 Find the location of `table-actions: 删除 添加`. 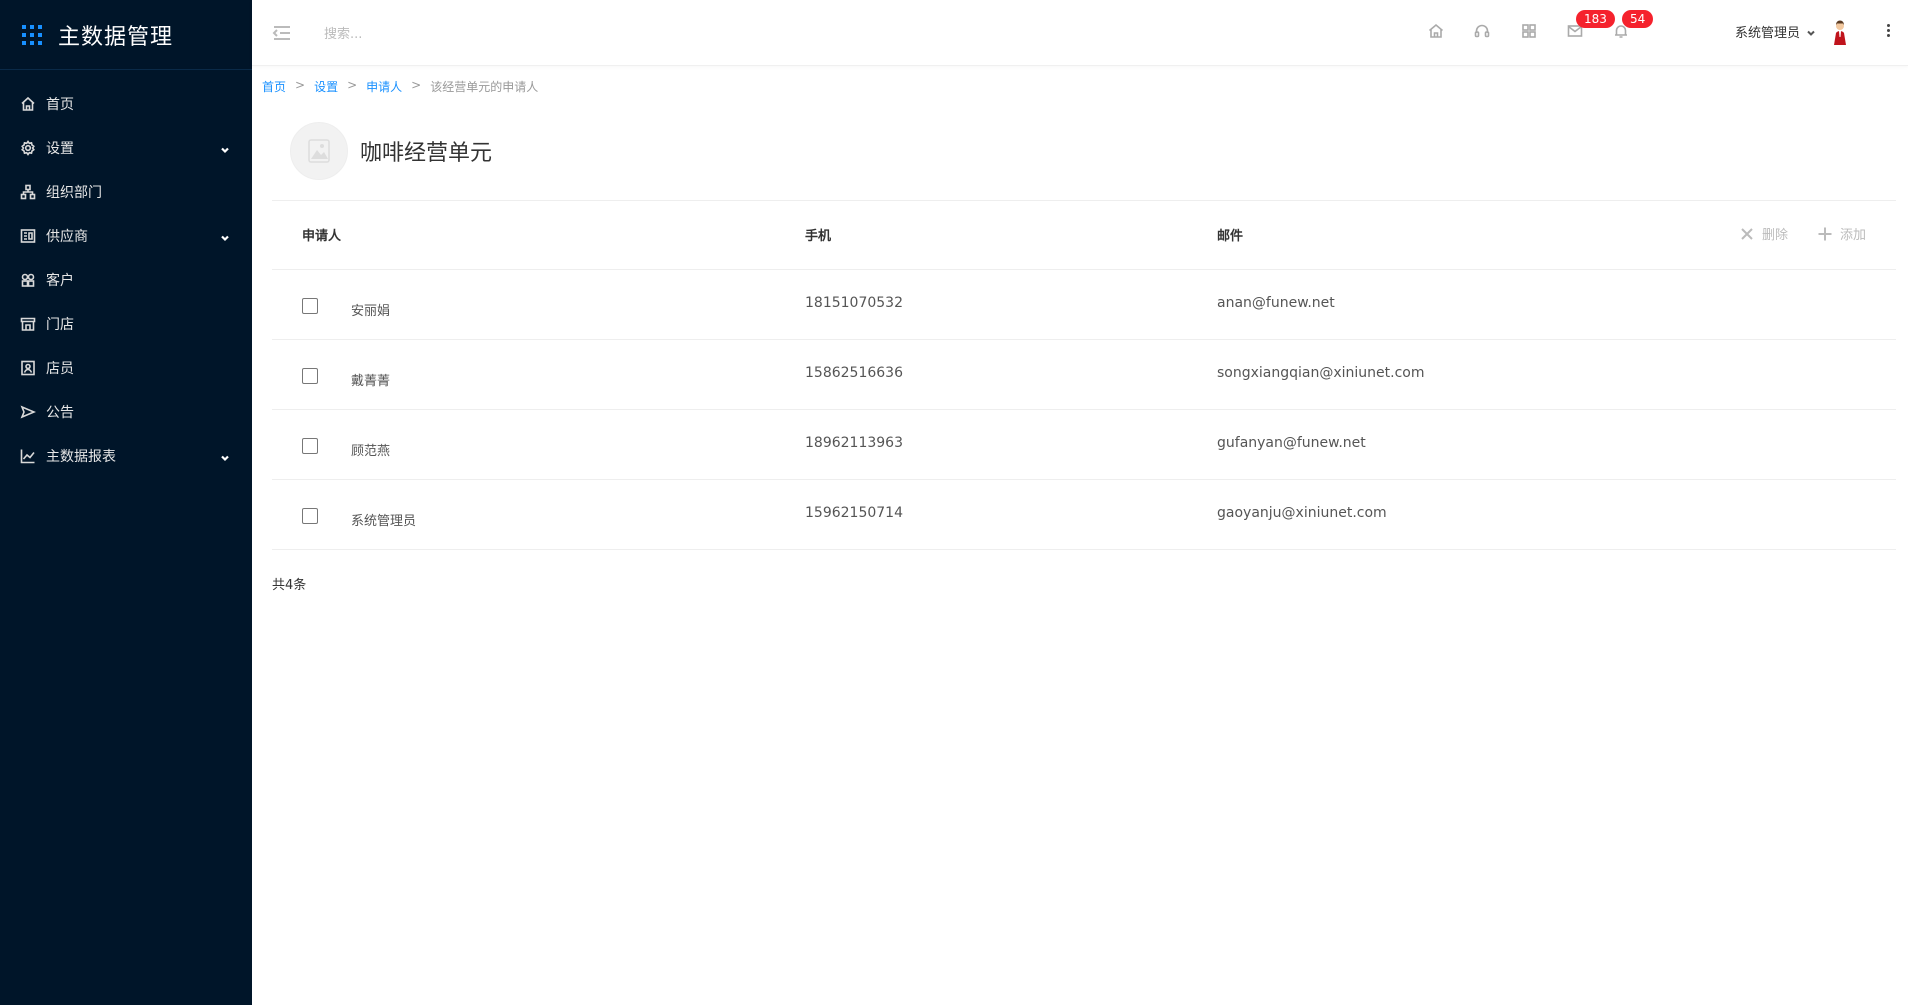

table-actions: 删除 添加 is located at coordinates (1788, 233).